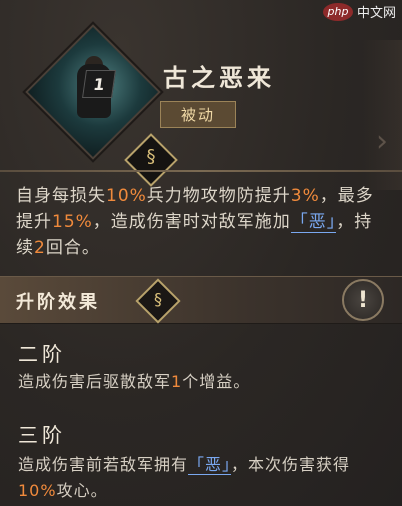 This screenshot has height=506, width=402. What do you see at coordinates (191, 222) in the screenshot?
I see `desc-text: ，造成伤害时对敌军施加` at bounding box center [191, 222].